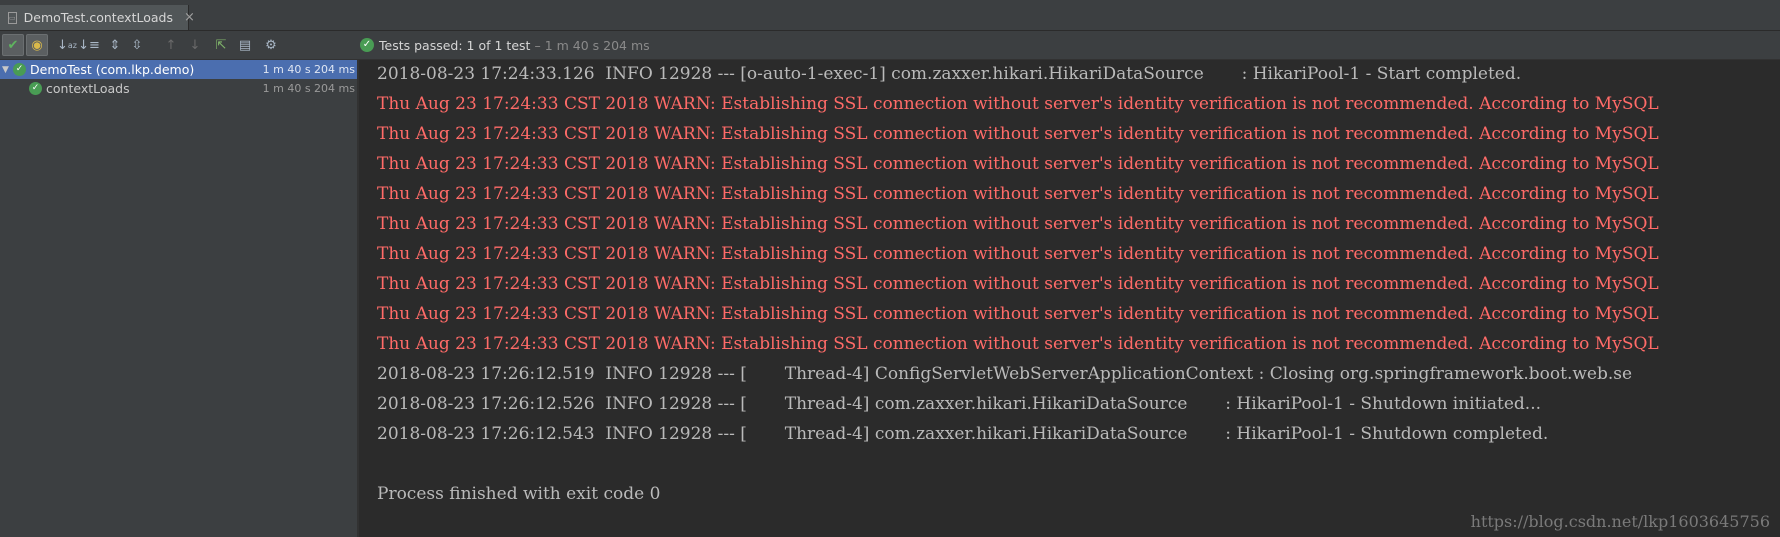 The image size is (1780, 537). I want to click on check-icon: ✓, so click(367, 45).